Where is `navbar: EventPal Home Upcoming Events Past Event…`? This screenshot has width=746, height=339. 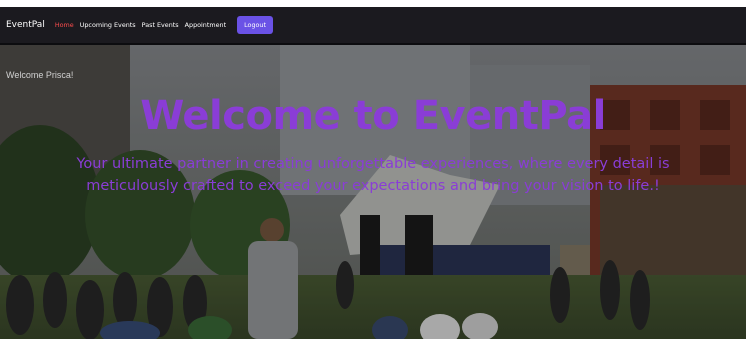
navbar: EventPal Home Upcoming Events Past Event… is located at coordinates (373, 26).